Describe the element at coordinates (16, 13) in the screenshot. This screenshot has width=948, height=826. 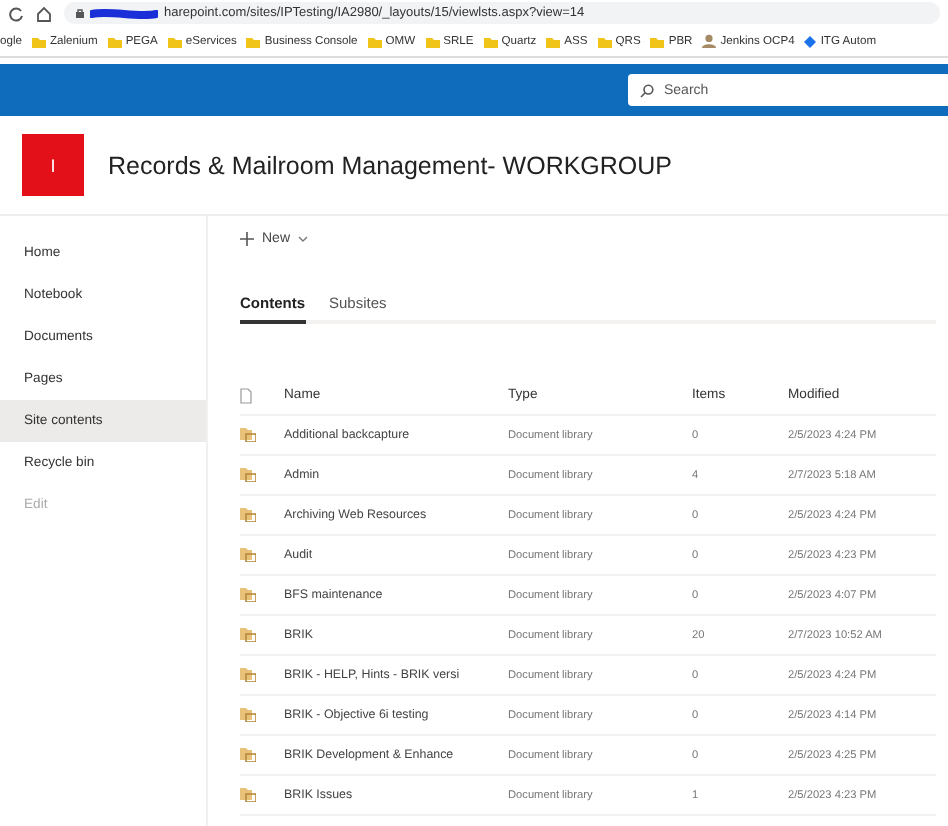
I see `refresh-icon` at that location.